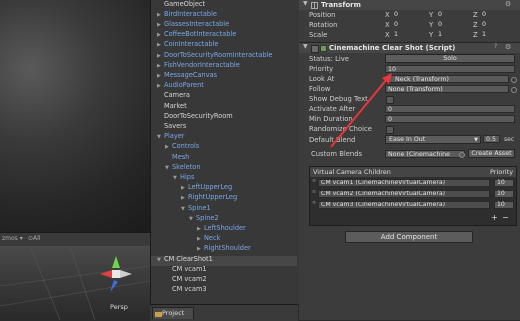 The image size is (520, 321). Describe the element at coordinates (332, 140) in the screenshot. I see `default-blend-label: Default Blend` at that location.